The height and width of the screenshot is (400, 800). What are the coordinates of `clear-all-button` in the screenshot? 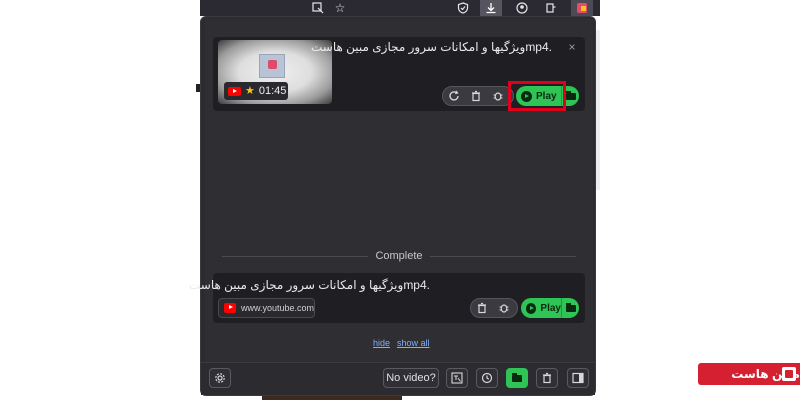 It's located at (547, 378).